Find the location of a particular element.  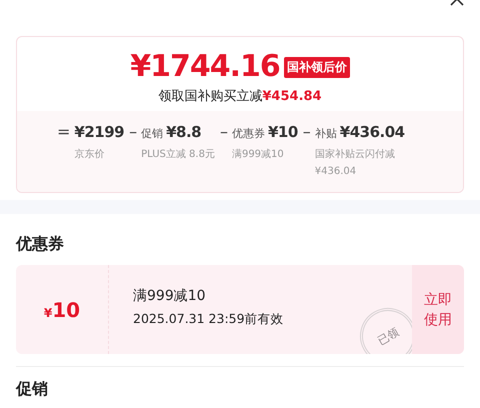

breakdown-amount: ¥2199 is located at coordinates (99, 132).